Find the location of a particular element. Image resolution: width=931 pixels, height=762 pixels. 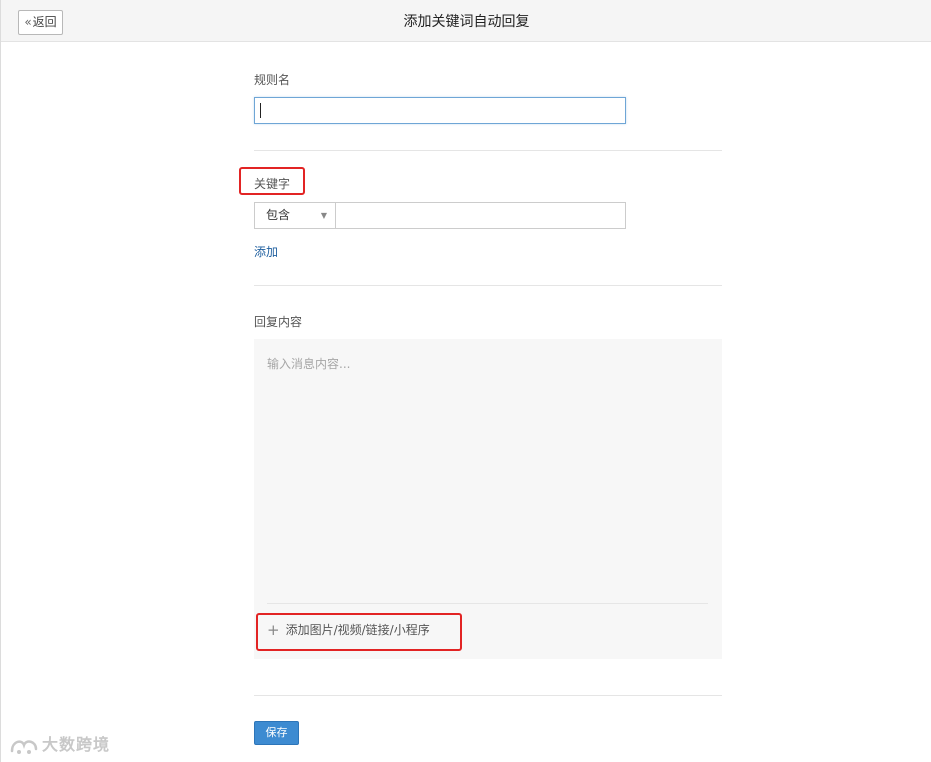

triangle-down-icon: ▼ is located at coordinates (323, 215).